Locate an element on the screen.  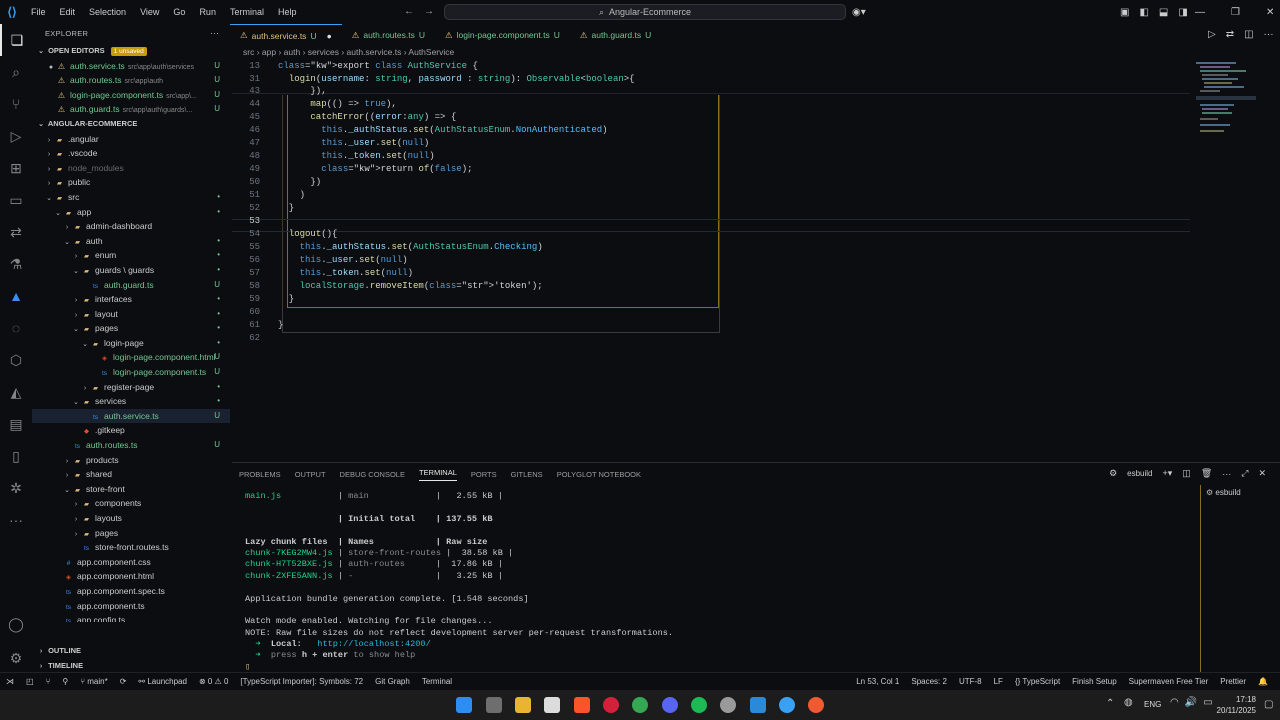
terminal-status-item: Terminal is located at coordinates (437, 681).